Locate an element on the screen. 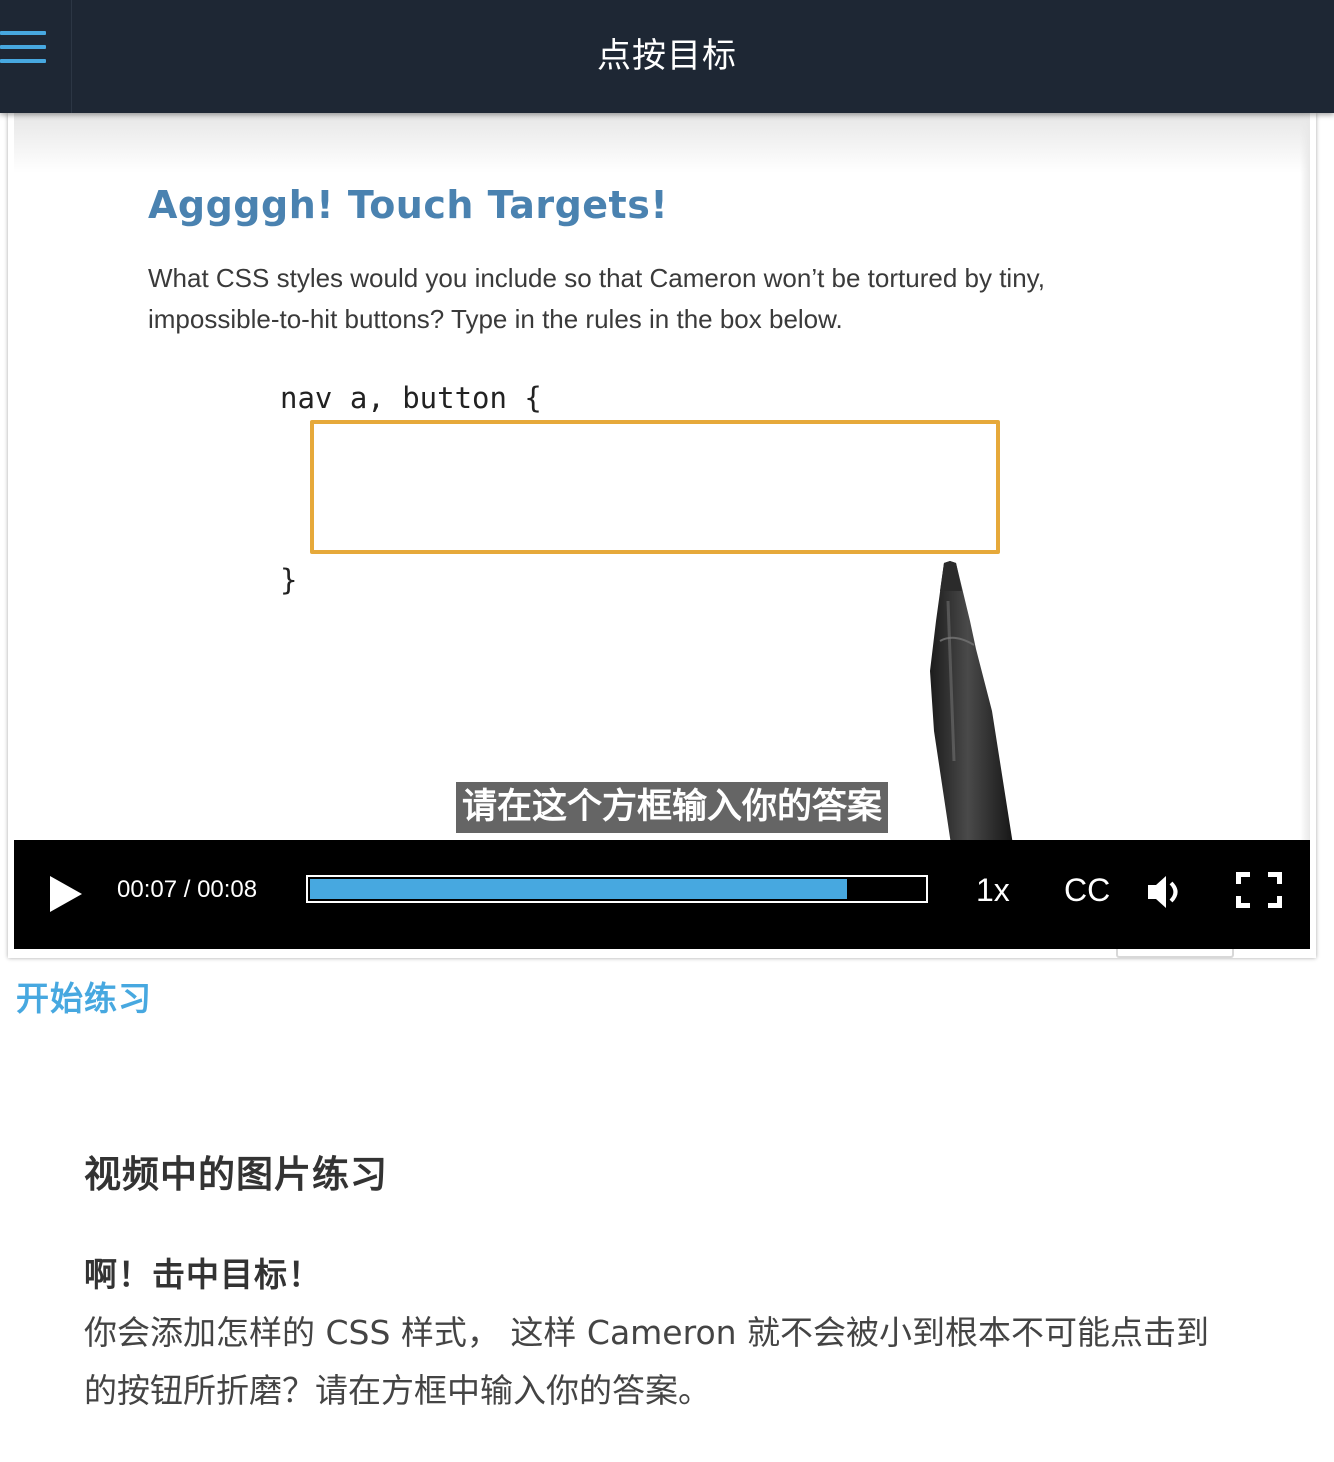  section-heading: 视频中的图片练习 is located at coordinates (236, 1174).